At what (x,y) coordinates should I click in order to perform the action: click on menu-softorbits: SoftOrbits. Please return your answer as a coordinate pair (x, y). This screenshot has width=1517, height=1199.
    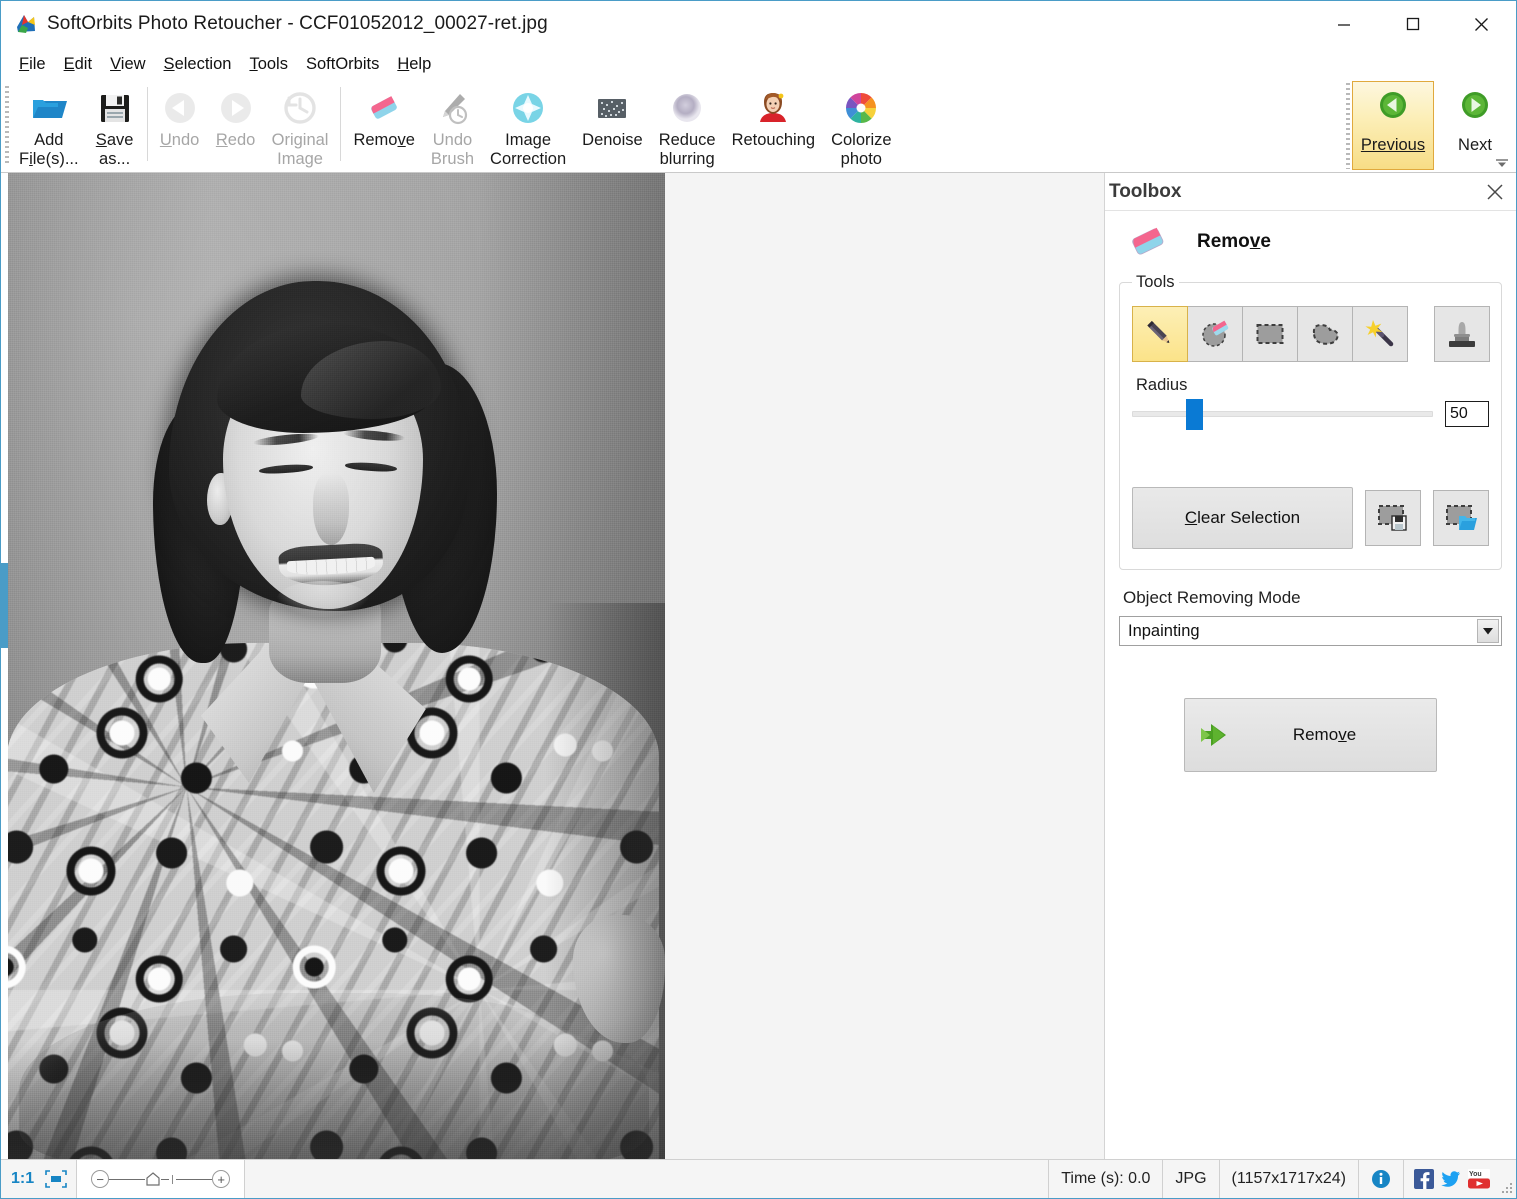
    Looking at the image, I should click on (342, 64).